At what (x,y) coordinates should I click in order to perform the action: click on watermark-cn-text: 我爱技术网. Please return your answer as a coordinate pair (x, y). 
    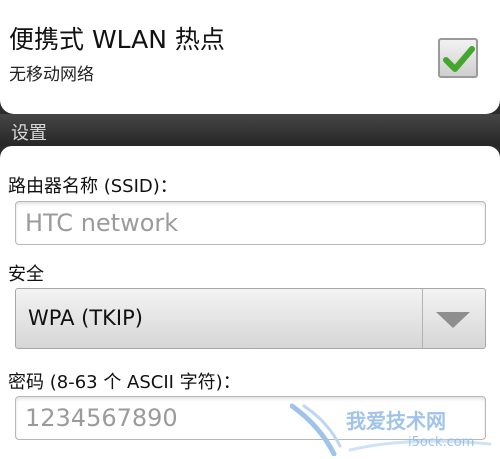
    Looking at the image, I should click on (396, 421).